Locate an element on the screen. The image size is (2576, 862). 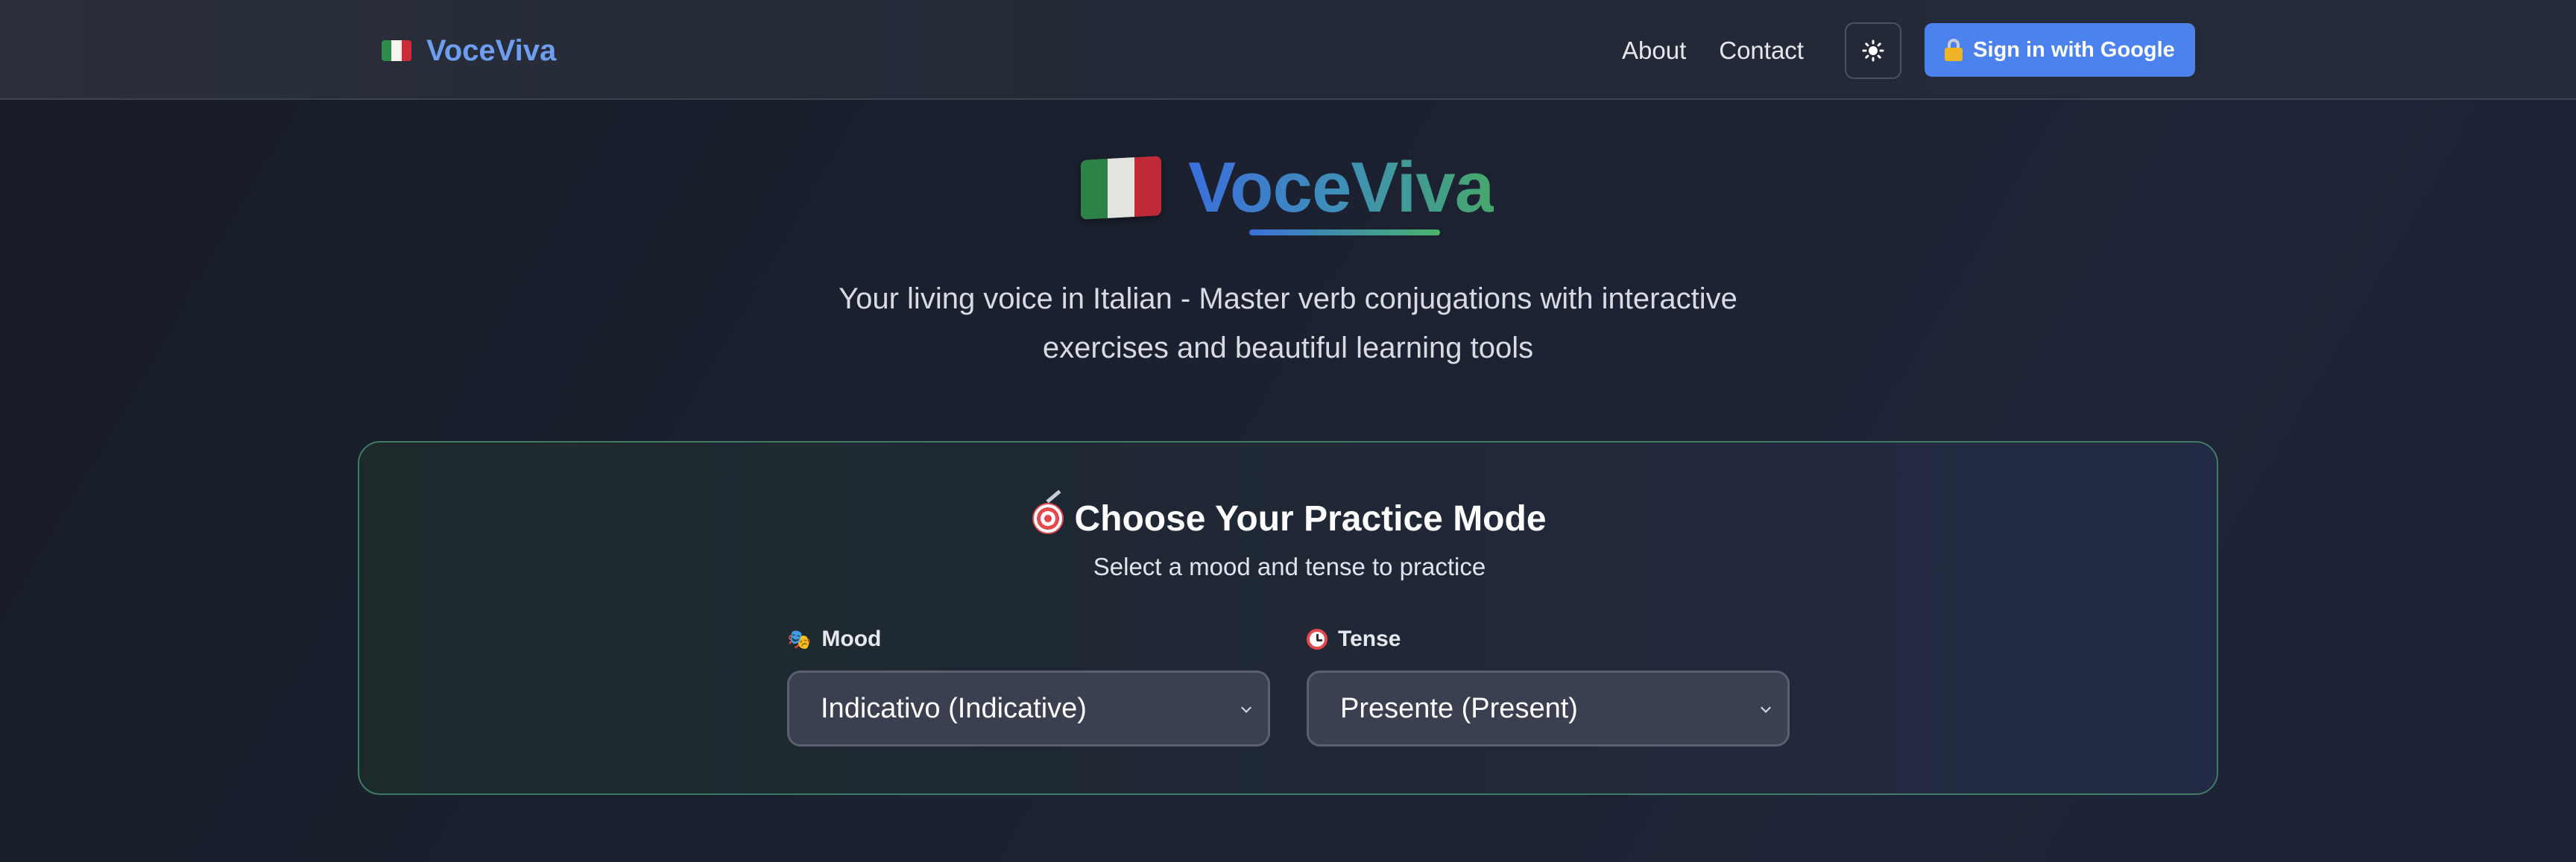
tense-label-text: Tense is located at coordinates (1369, 639).